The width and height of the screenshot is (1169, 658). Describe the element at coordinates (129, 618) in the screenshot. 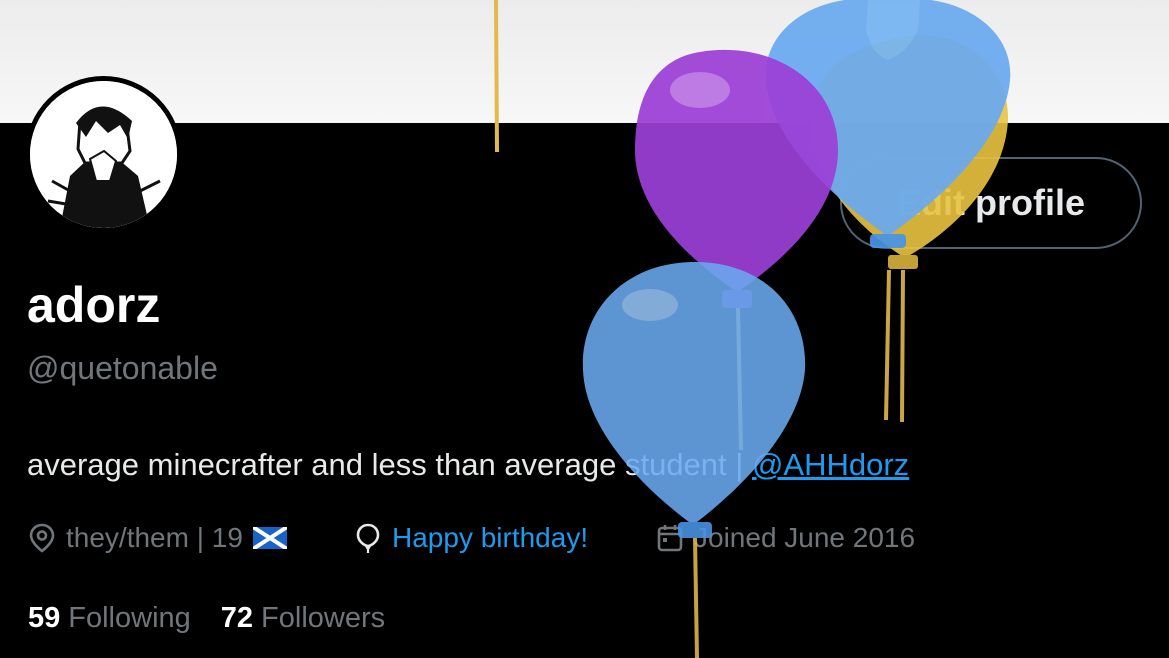

I see `following-label: Following` at that location.